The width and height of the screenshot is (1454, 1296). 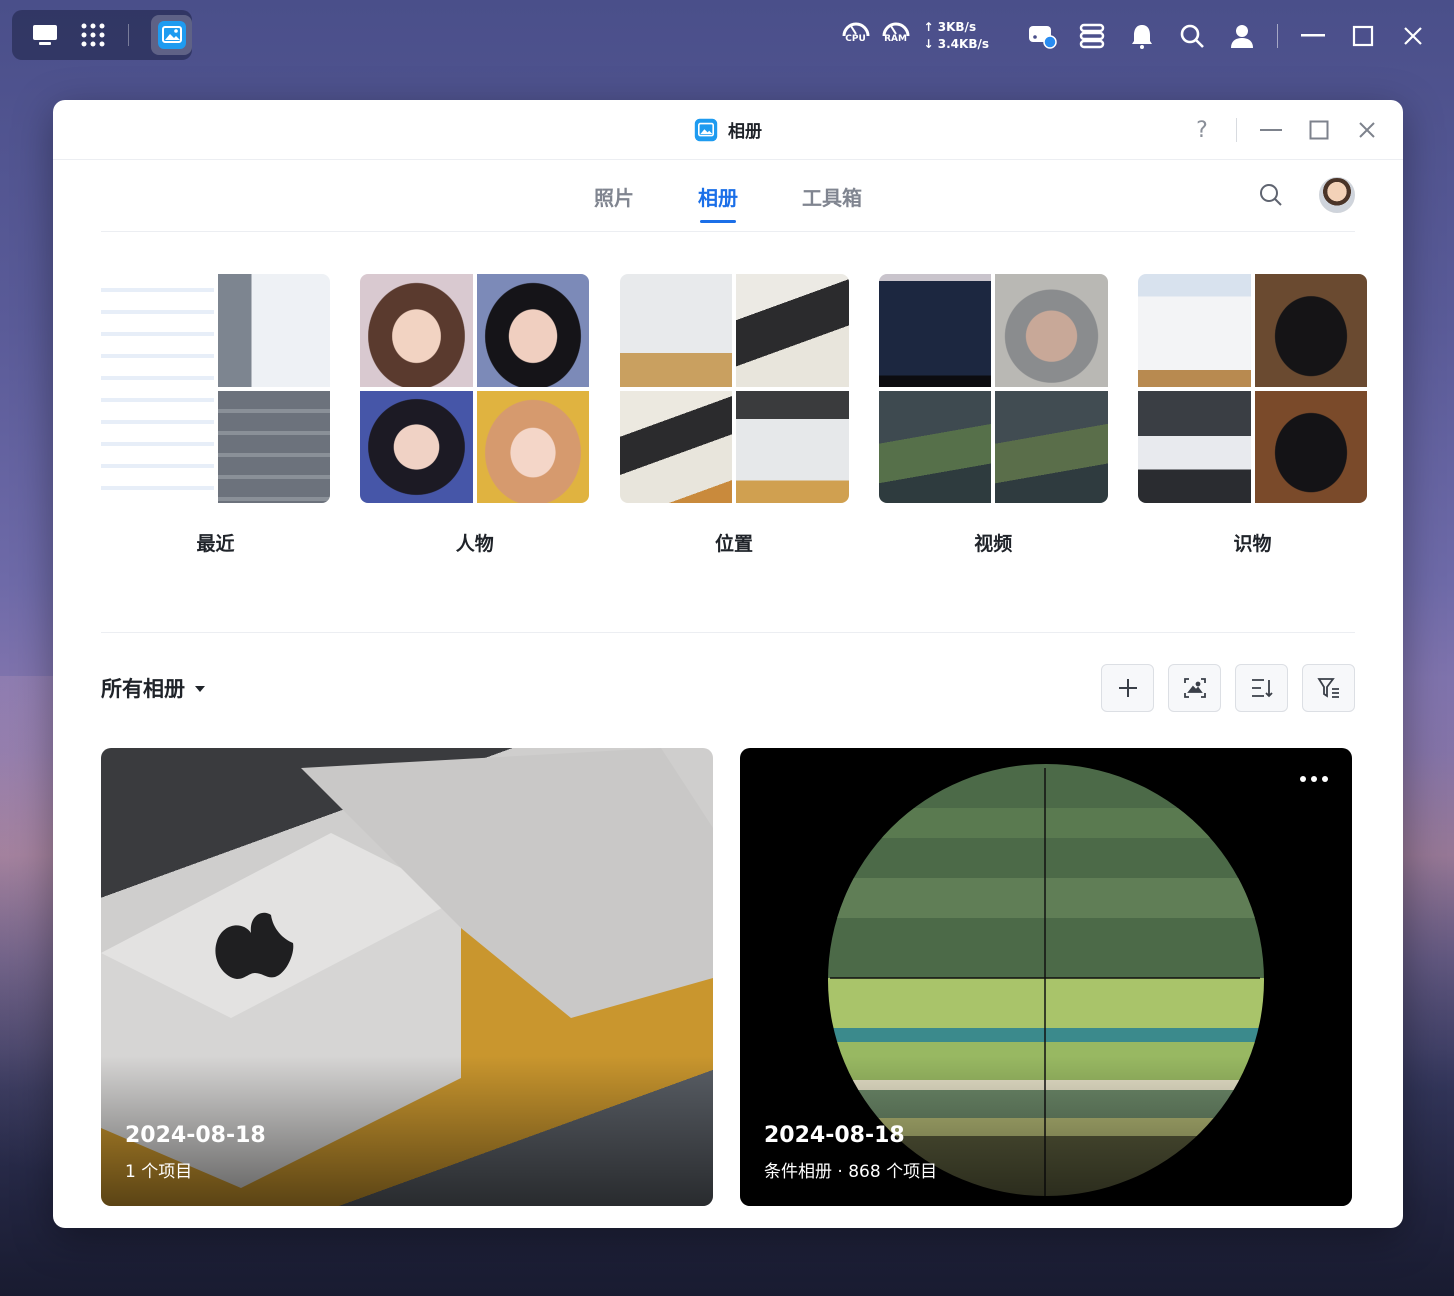 I want to click on window-controls: ?, so click(x=1284, y=130).